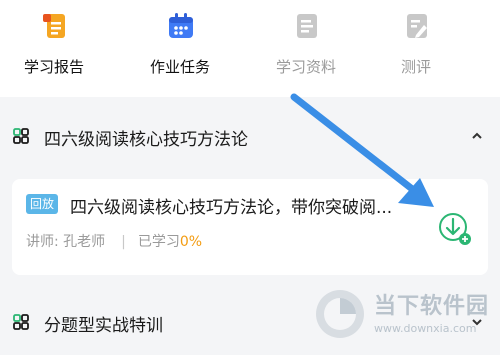 This screenshot has width=500, height=355. I want to click on nav-item-study-materials: 学习资料, so click(306, 48).